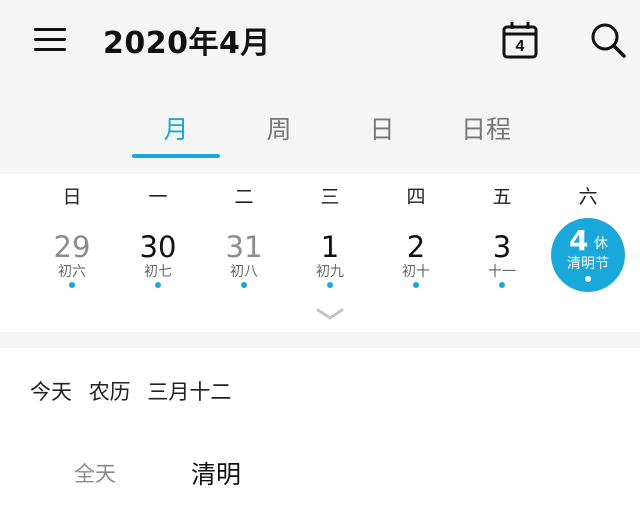  I want to click on weekday-header: 日 一 二 三 四 五 六, so click(320, 197).